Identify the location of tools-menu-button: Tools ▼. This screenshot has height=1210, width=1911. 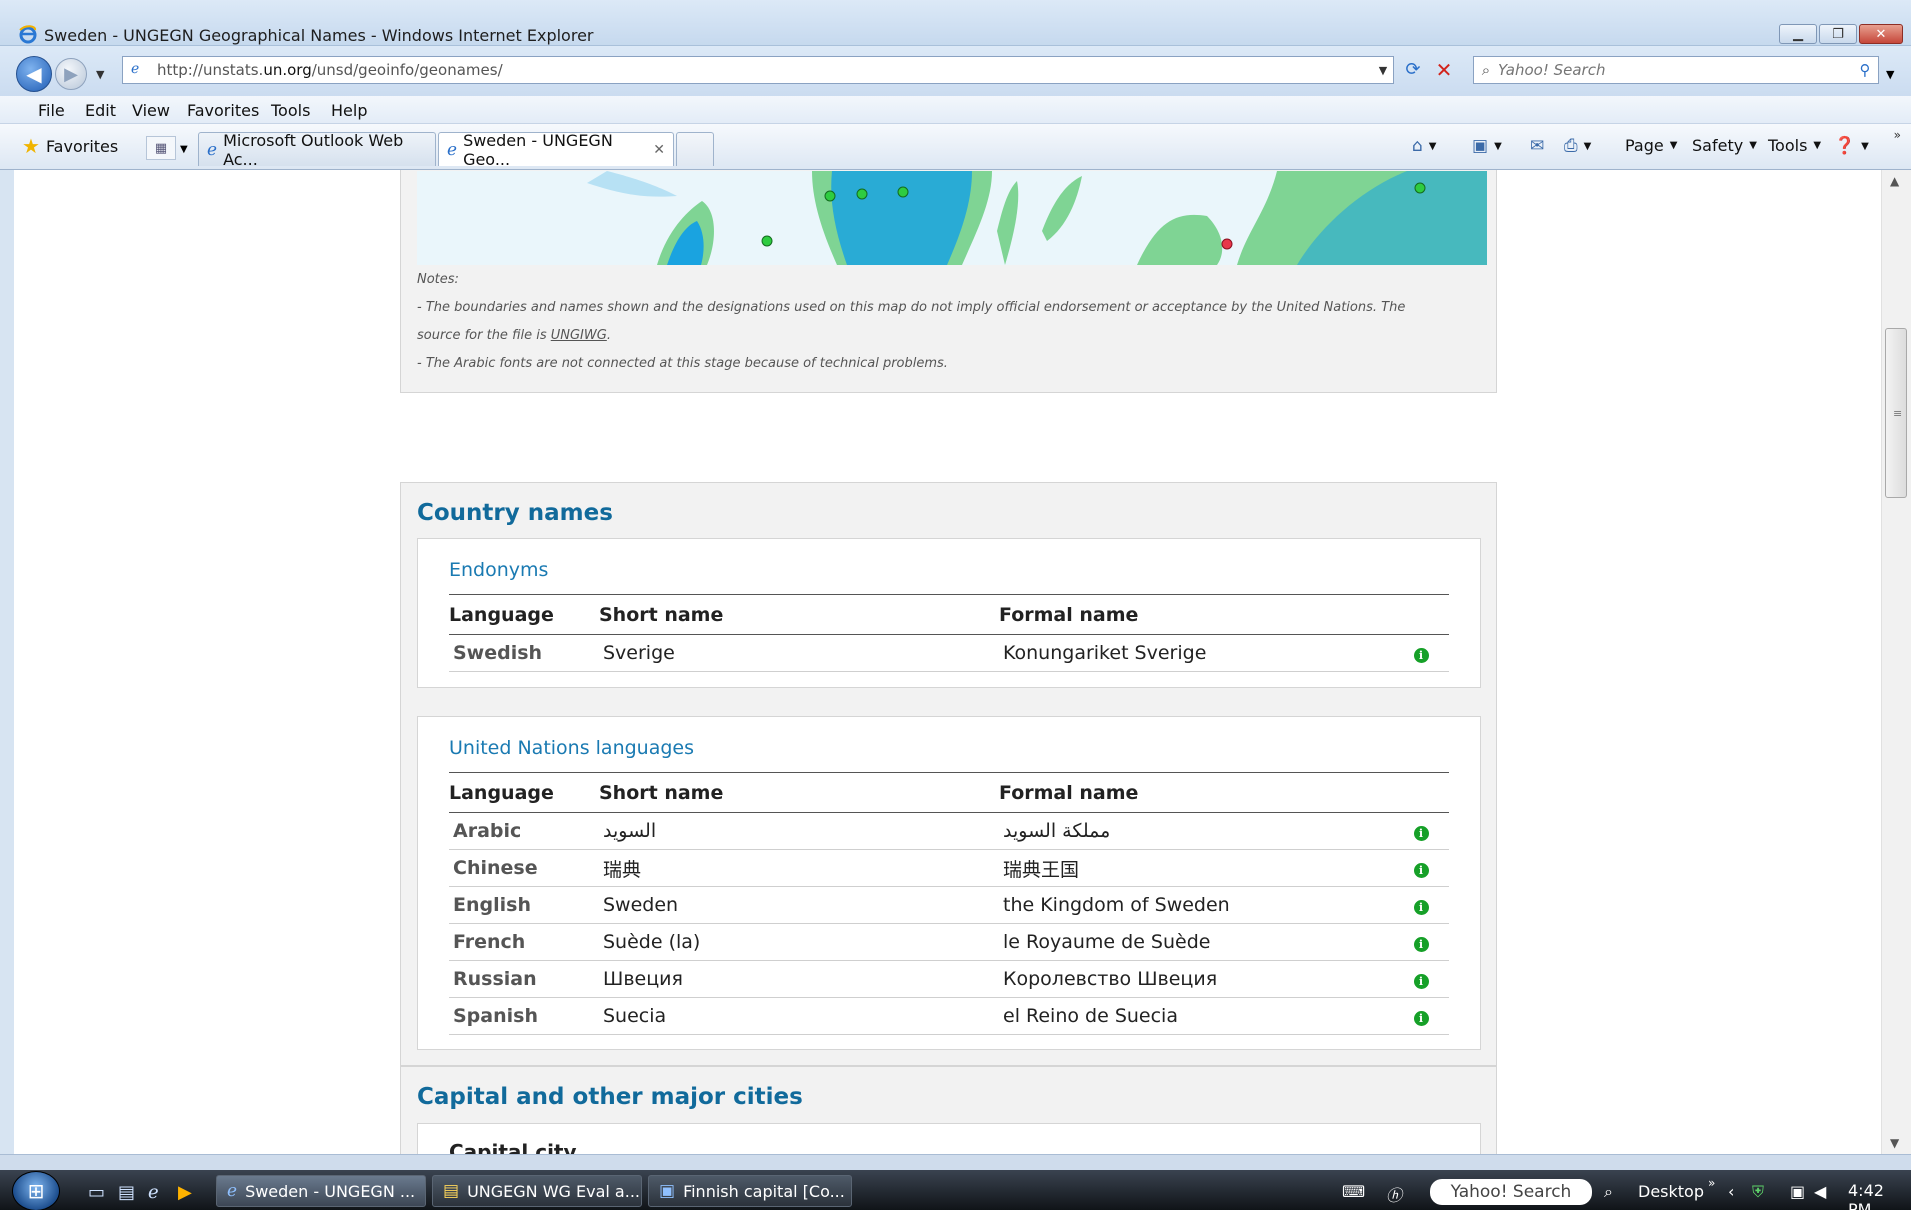
(1794, 145).